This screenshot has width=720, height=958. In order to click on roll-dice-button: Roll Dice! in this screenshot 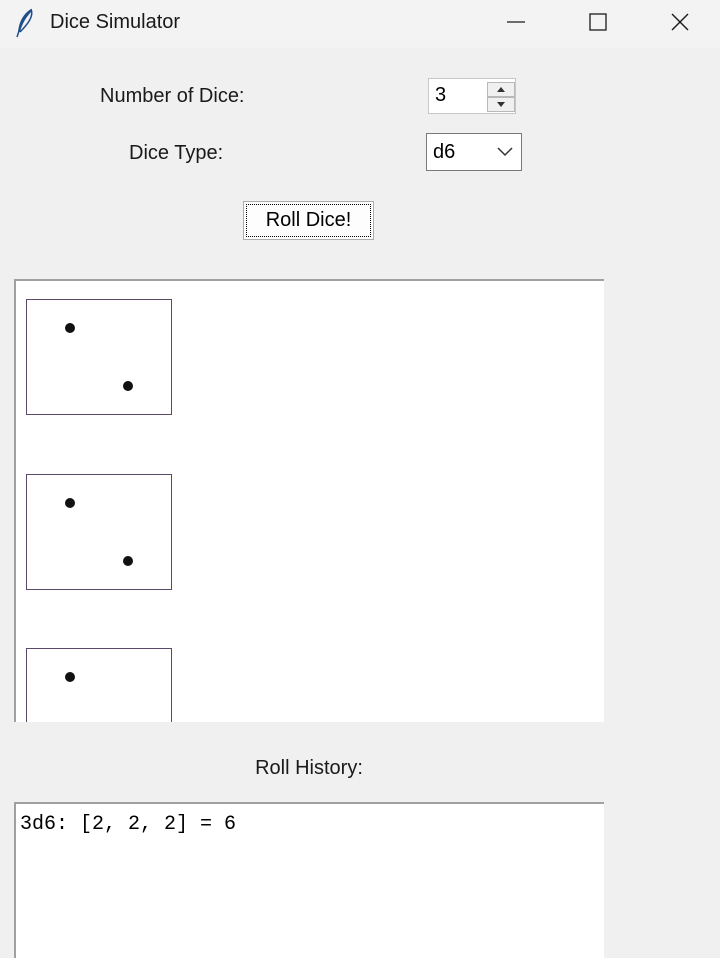, I will do `click(308, 220)`.